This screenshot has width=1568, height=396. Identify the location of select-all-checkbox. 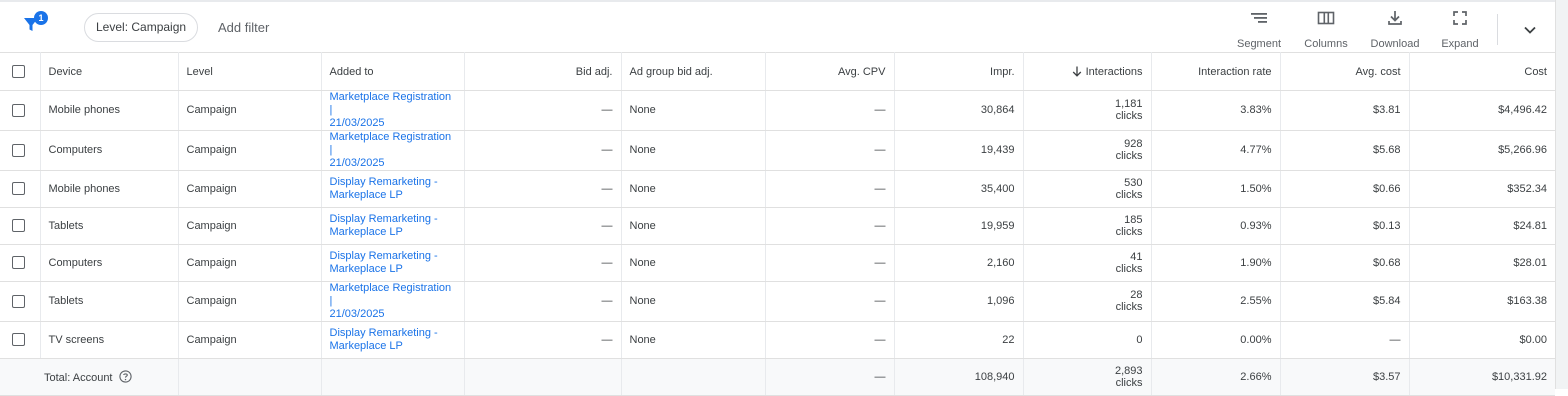
(18, 71).